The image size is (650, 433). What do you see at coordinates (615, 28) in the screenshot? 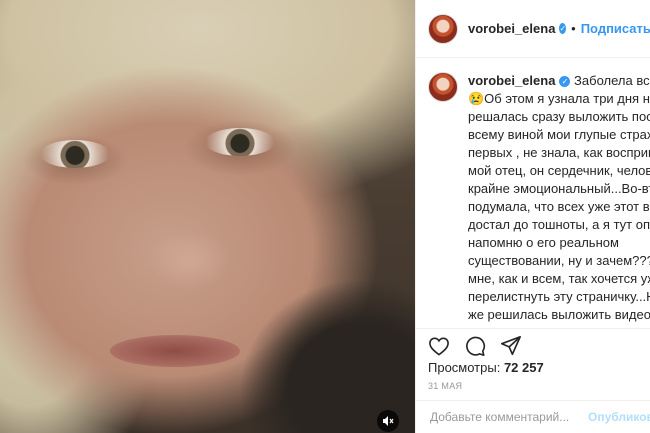
I see `follow-button: Подписаться` at bounding box center [615, 28].